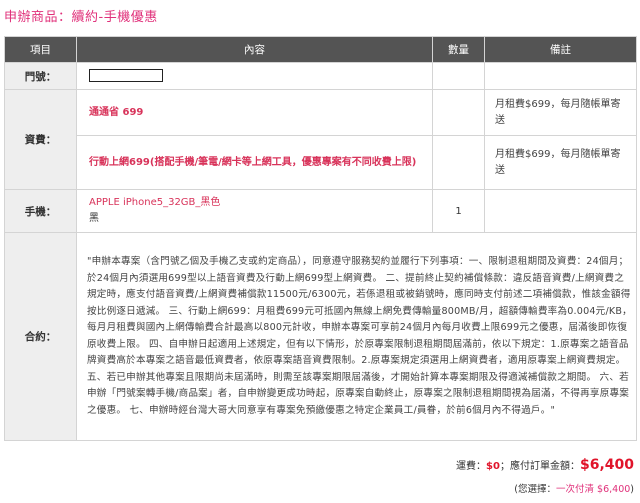 The image size is (640, 503). I want to click on door-number-note, so click(560, 76).